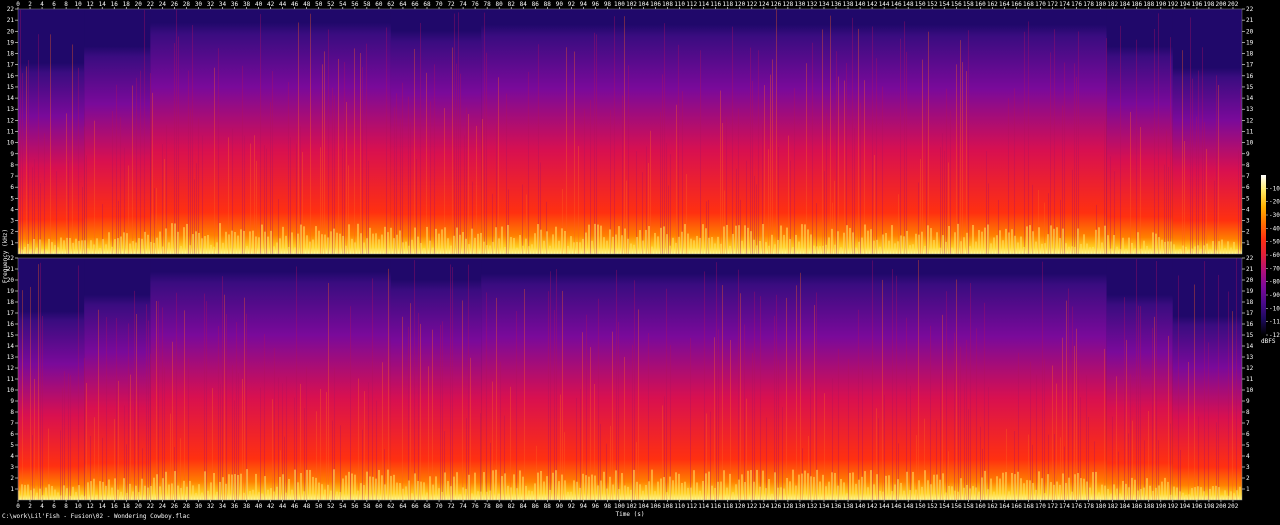 This screenshot has height=525, width=1280. I want to click on x-tick-label: 28, so click(187, 4).